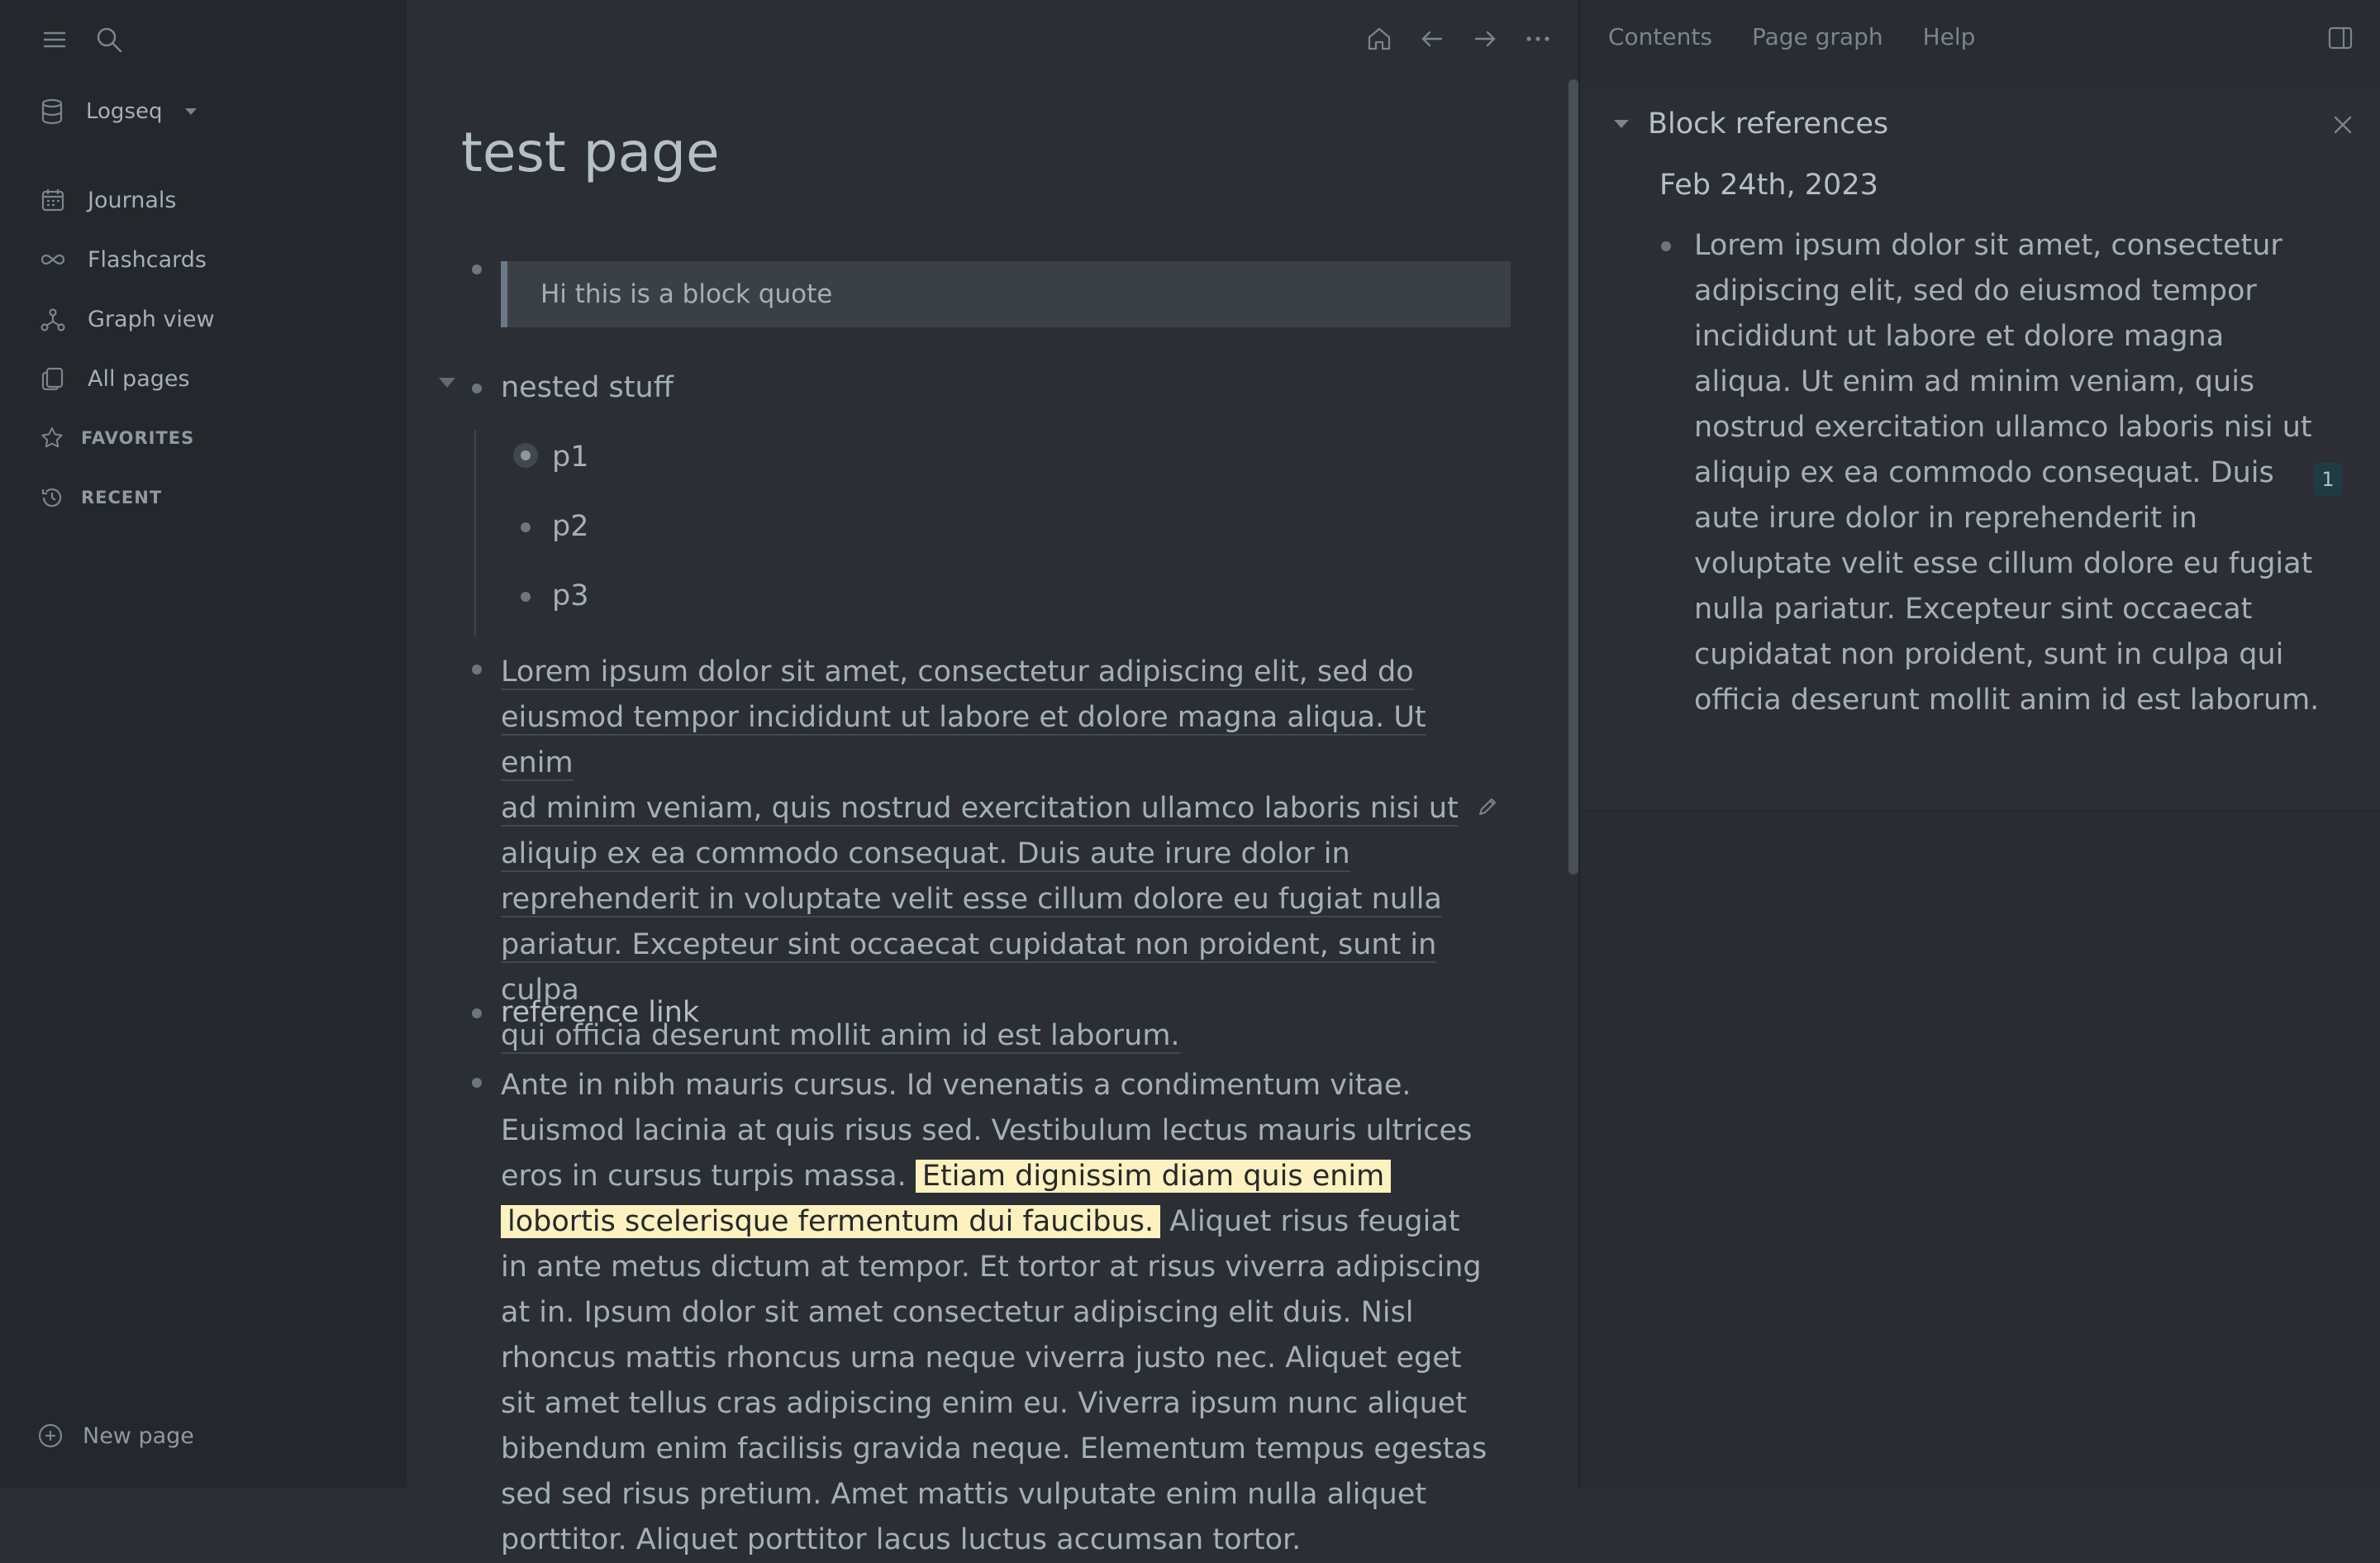 The image size is (2380, 1563). Describe the element at coordinates (124, 111) in the screenshot. I see `graph-name: Logseq` at that location.